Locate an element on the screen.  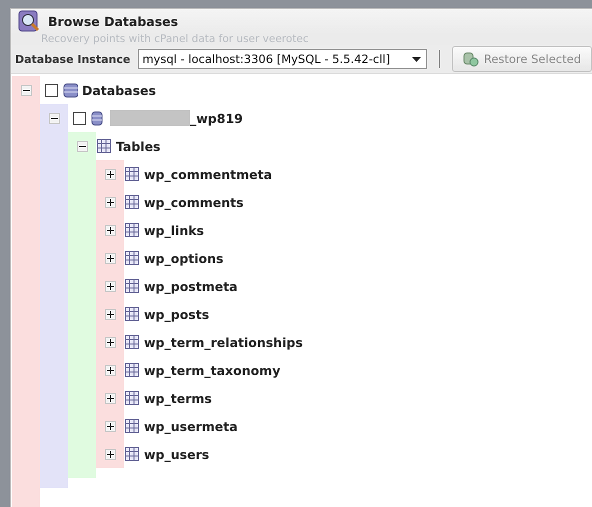
tree-item-label: Tables is located at coordinates (138, 146).